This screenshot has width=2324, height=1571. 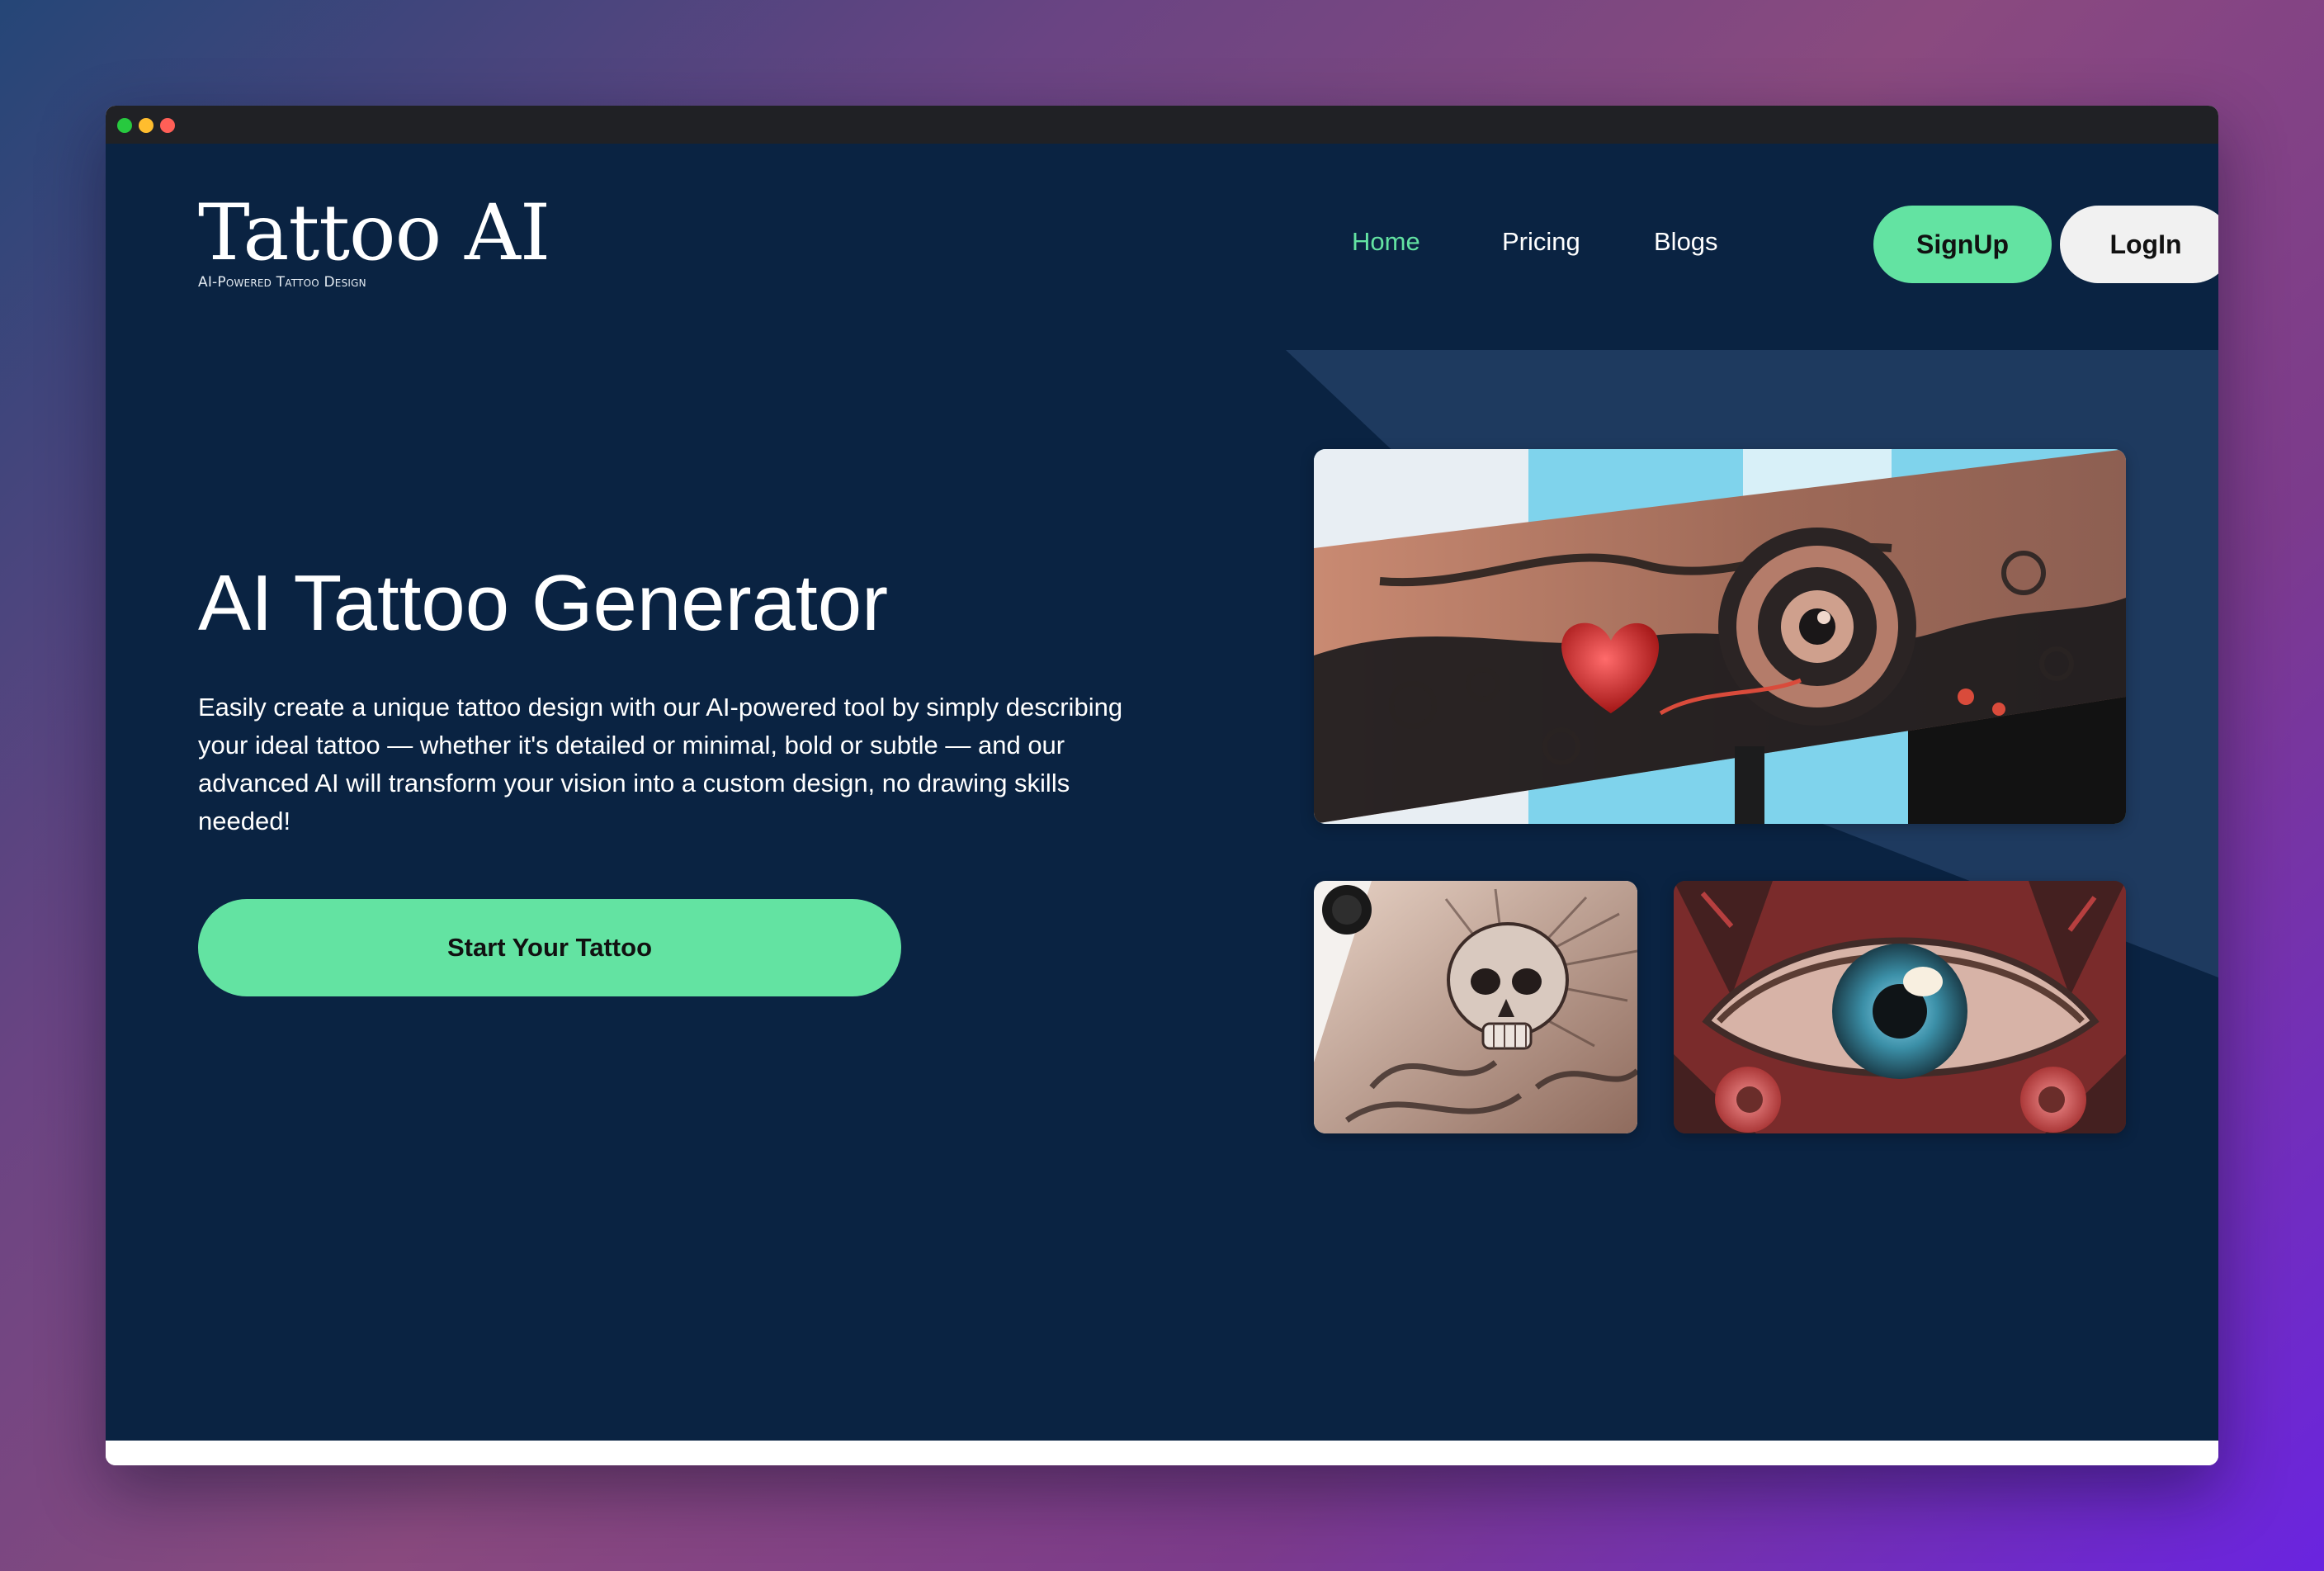 What do you see at coordinates (1162, 125) in the screenshot?
I see `window-titlebar` at bounding box center [1162, 125].